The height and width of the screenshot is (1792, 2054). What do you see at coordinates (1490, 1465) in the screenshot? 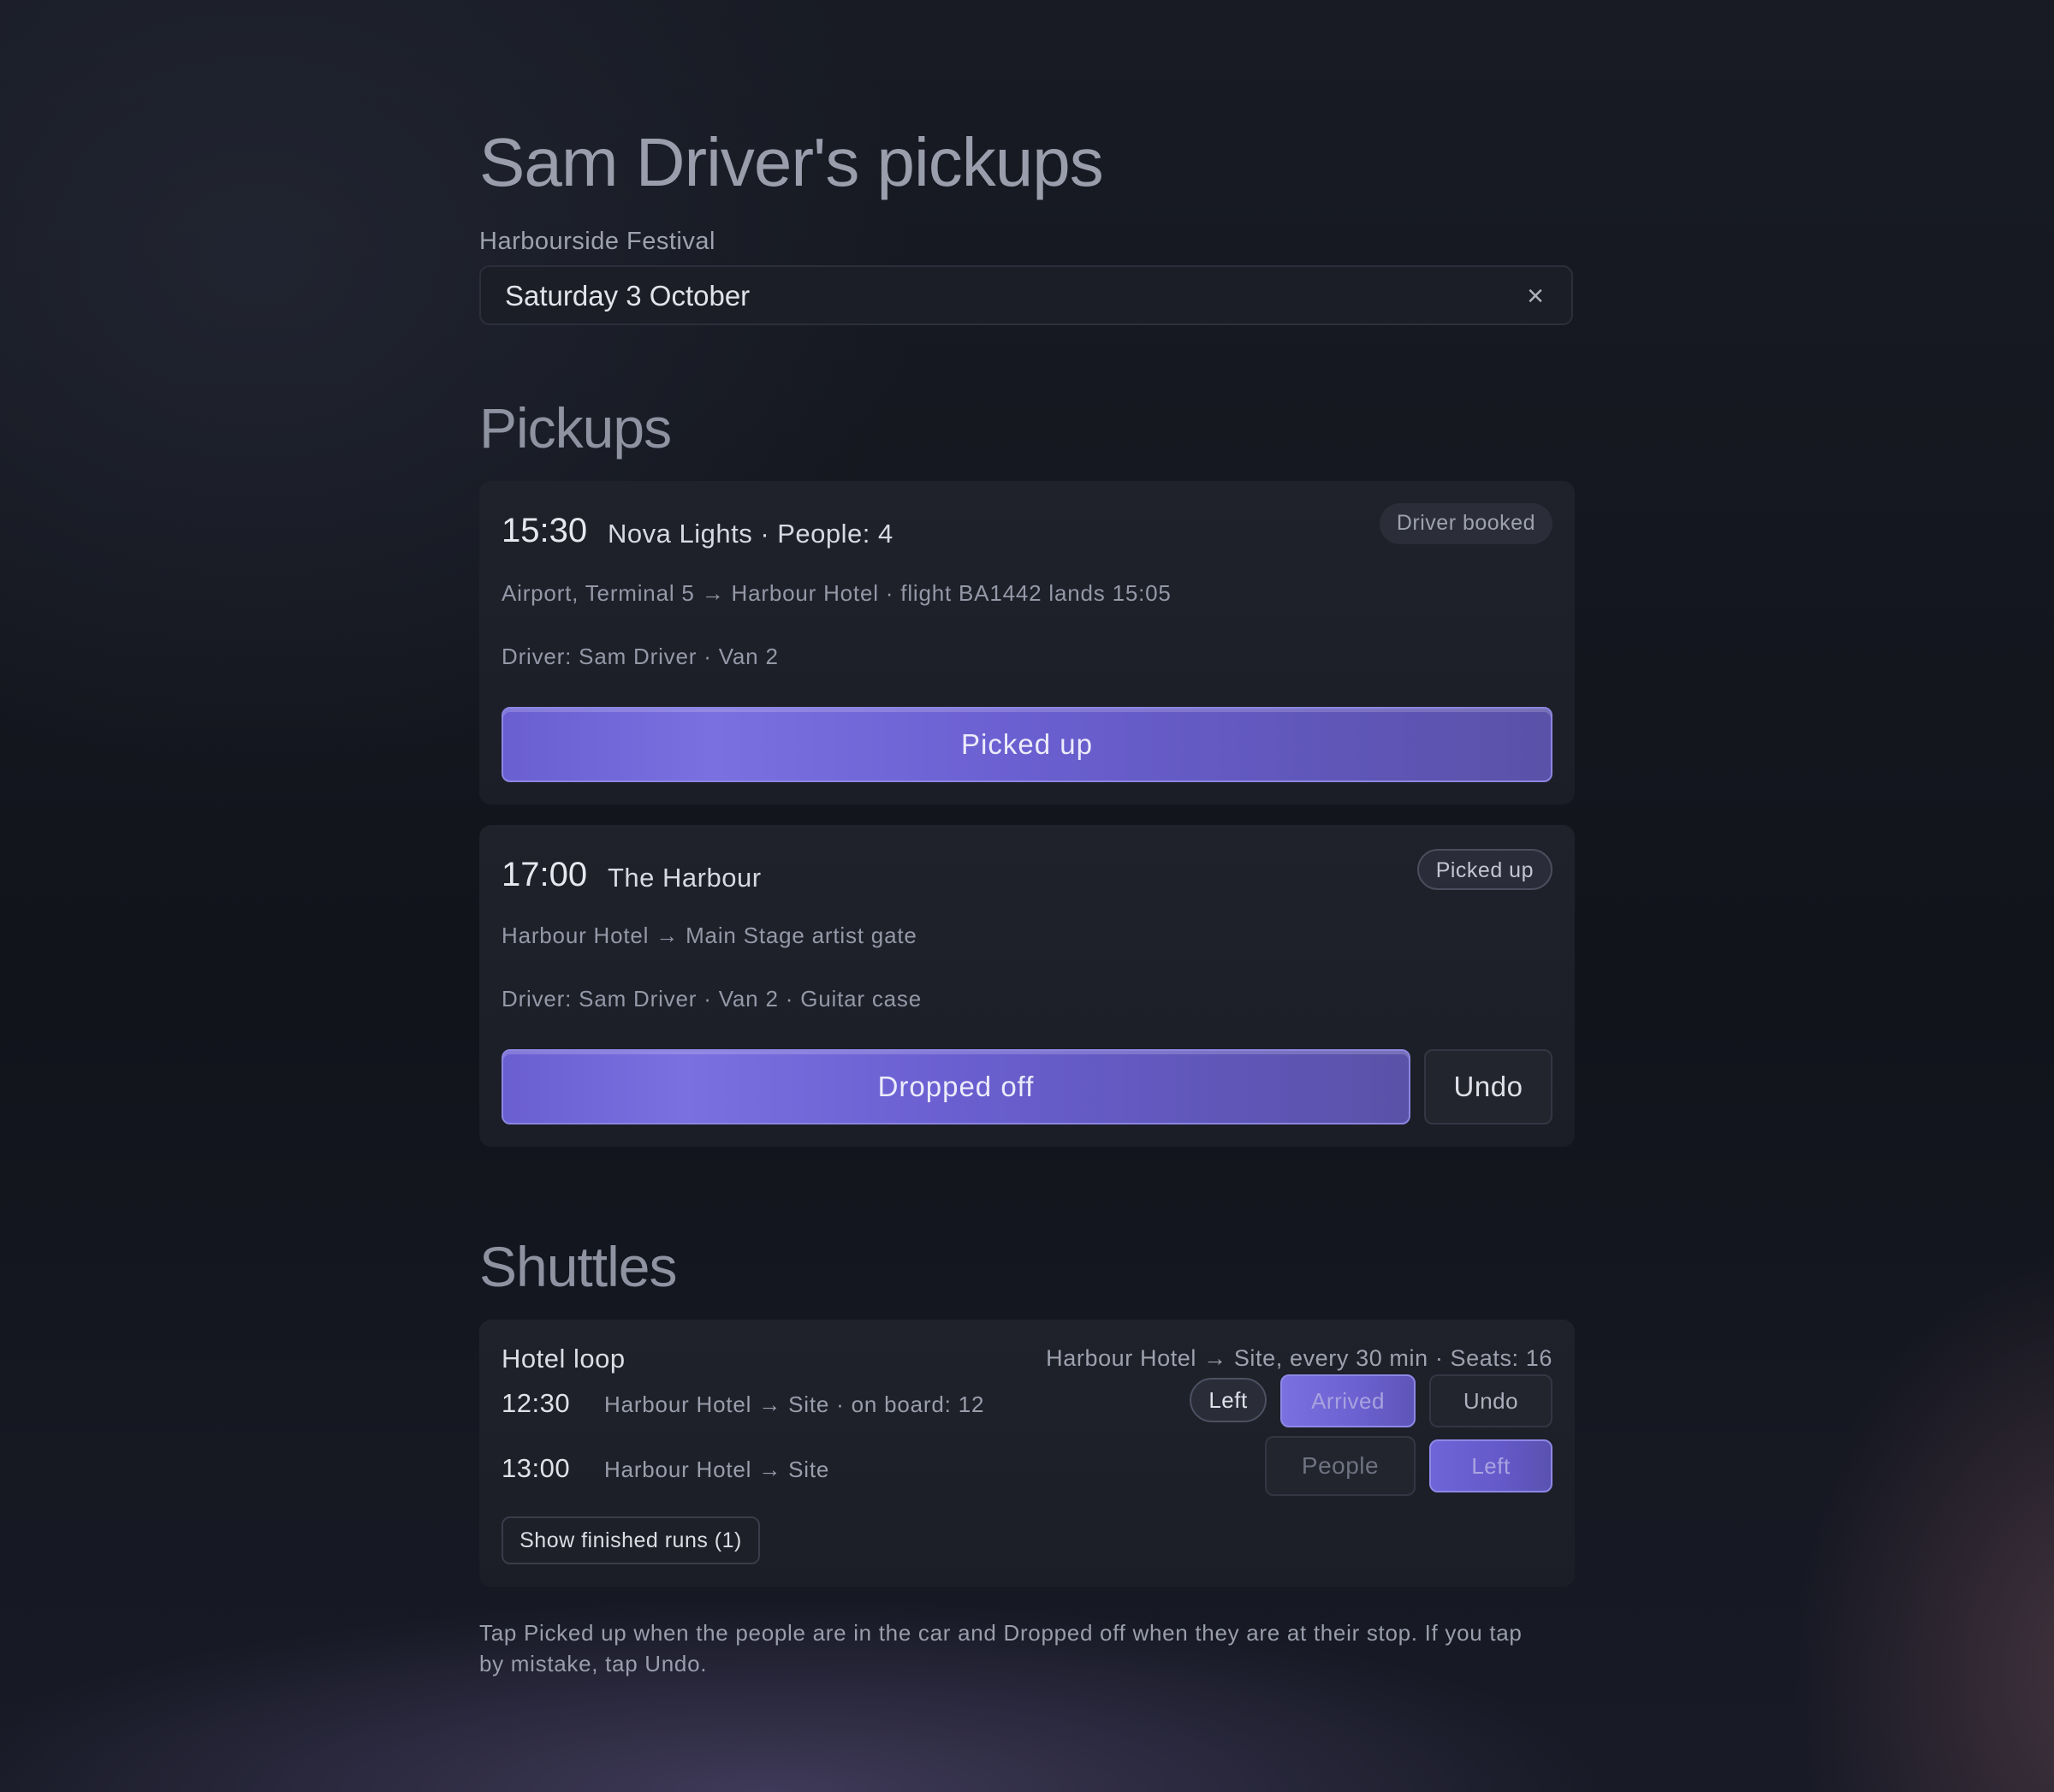
I see `left-button: Left` at bounding box center [1490, 1465].